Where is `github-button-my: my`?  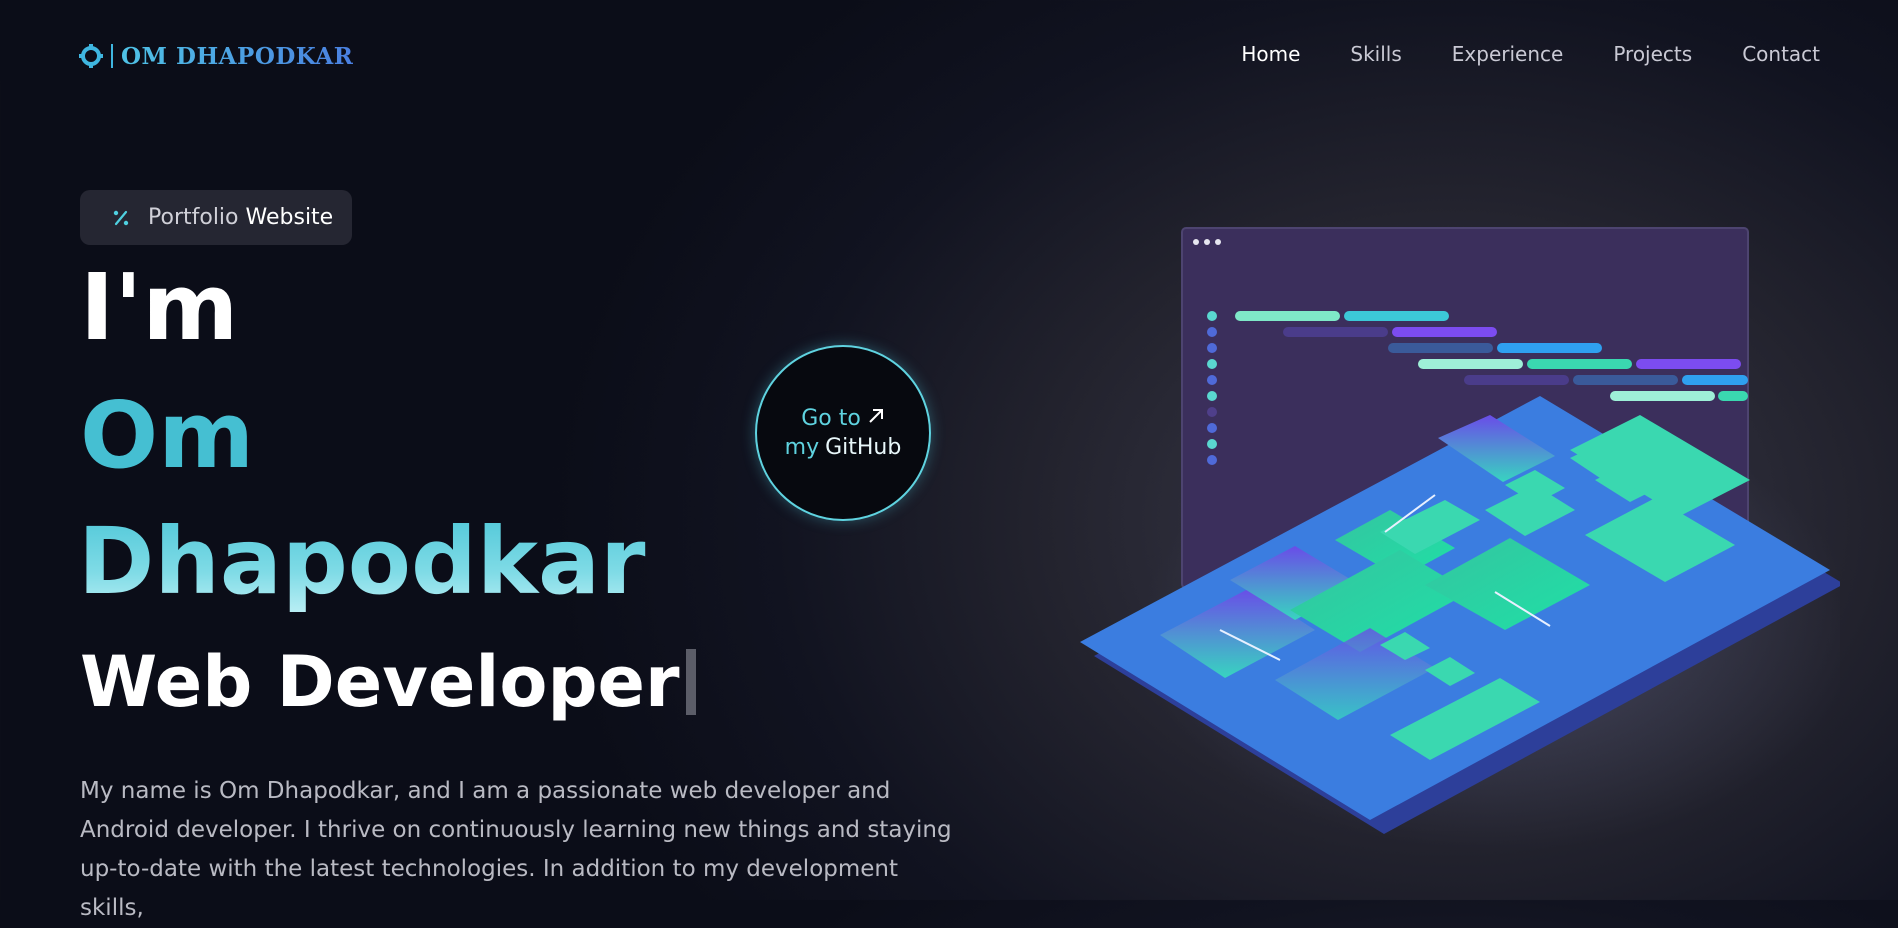 github-button-my: my is located at coordinates (802, 447).